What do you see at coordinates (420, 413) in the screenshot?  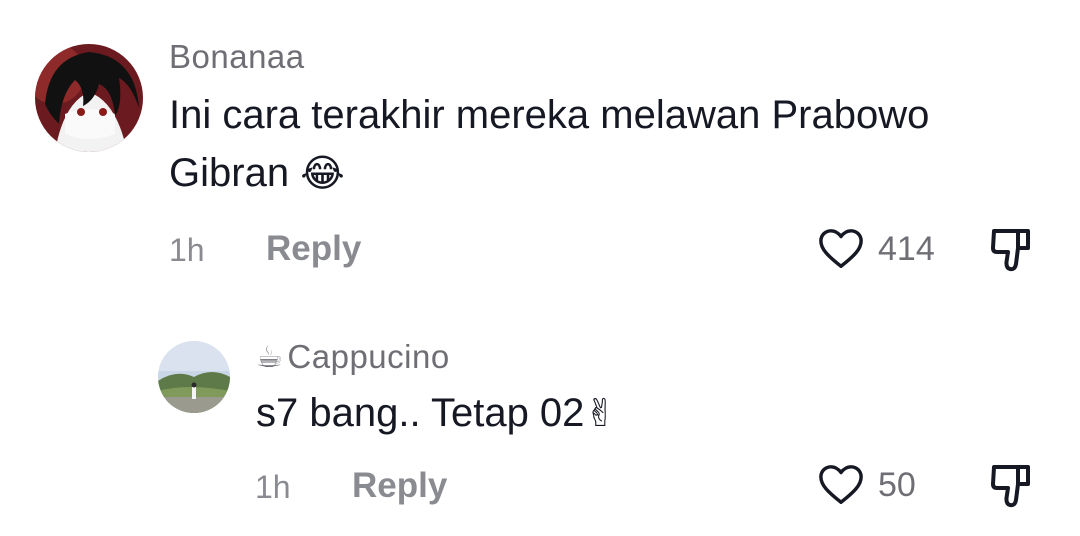 I see `comment-body: s7 bang.. Tetap 02` at bounding box center [420, 413].